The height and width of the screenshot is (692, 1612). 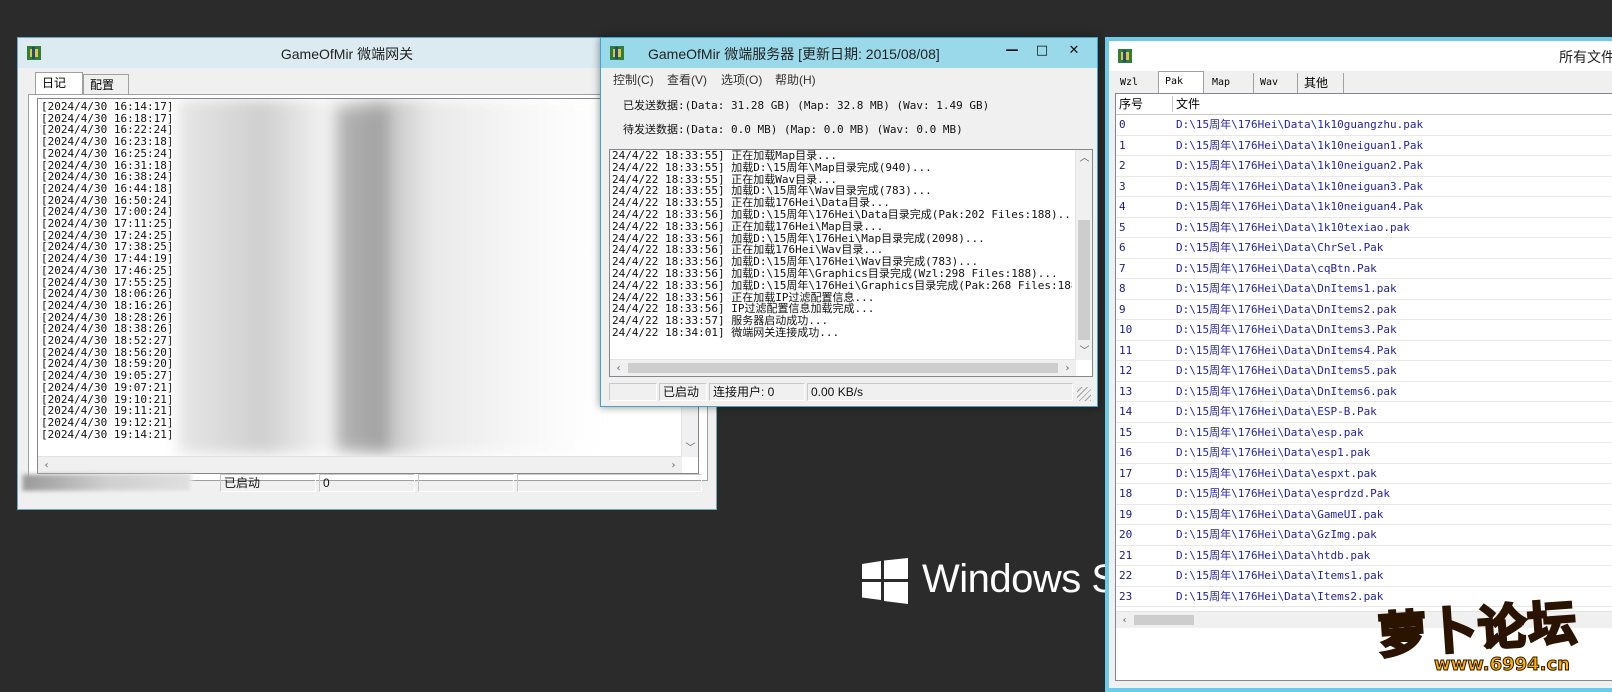 What do you see at coordinates (853, 80) in the screenshot?
I see `server-menubar: 控制(C) 查看(V) 选项(O) 帮助(H)` at bounding box center [853, 80].